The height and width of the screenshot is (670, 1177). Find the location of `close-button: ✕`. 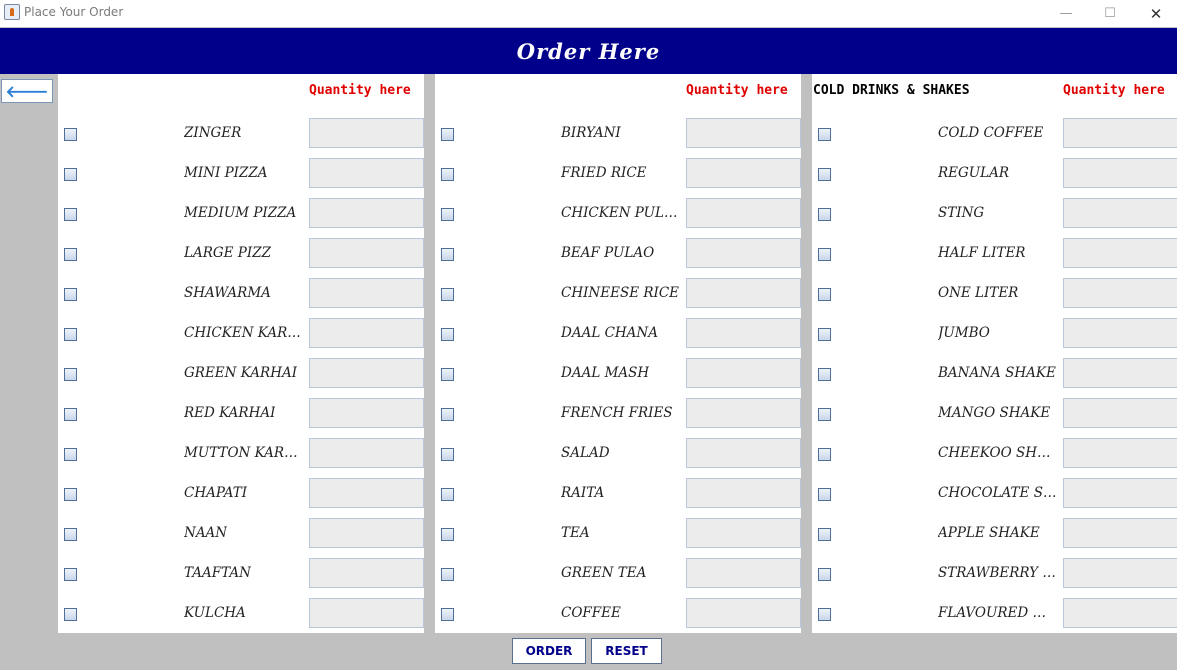

close-button: ✕ is located at coordinates (1155, 13).